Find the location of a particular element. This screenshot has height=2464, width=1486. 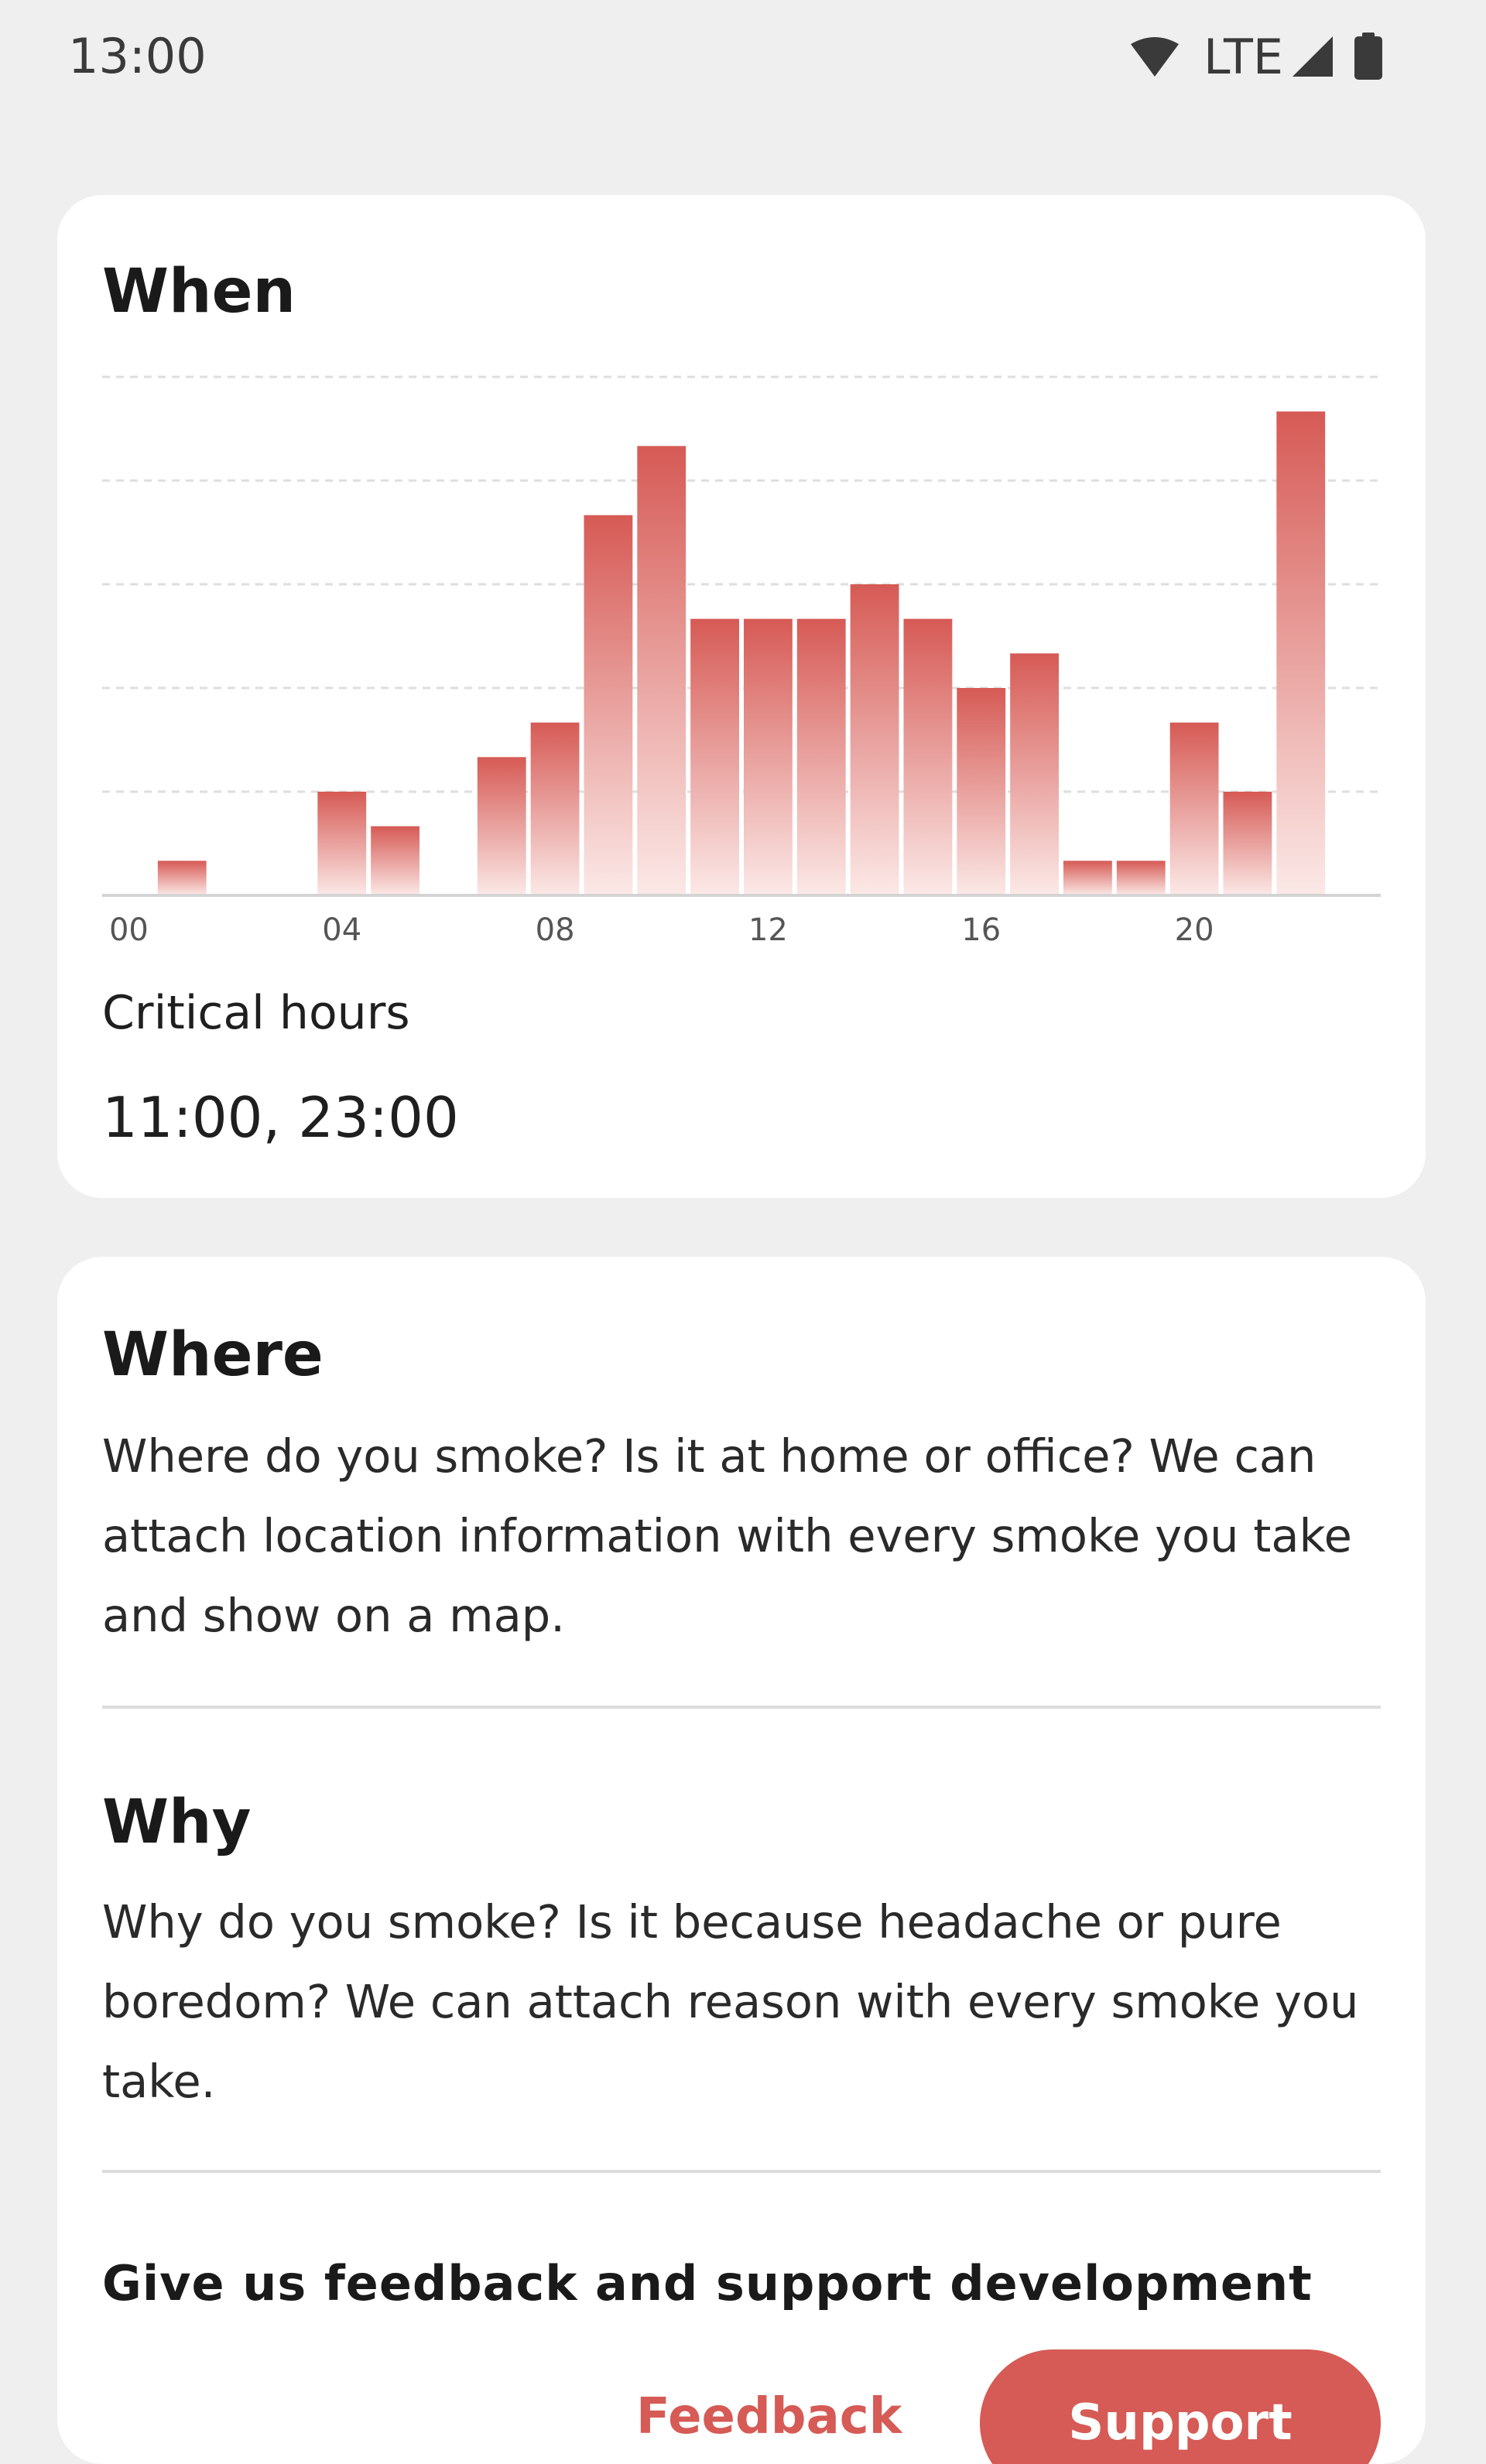

where-title: Where is located at coordinates (213, 1355).